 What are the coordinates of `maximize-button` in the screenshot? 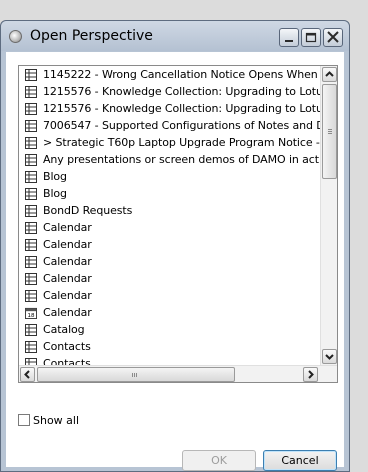 It's located at (311, 37).